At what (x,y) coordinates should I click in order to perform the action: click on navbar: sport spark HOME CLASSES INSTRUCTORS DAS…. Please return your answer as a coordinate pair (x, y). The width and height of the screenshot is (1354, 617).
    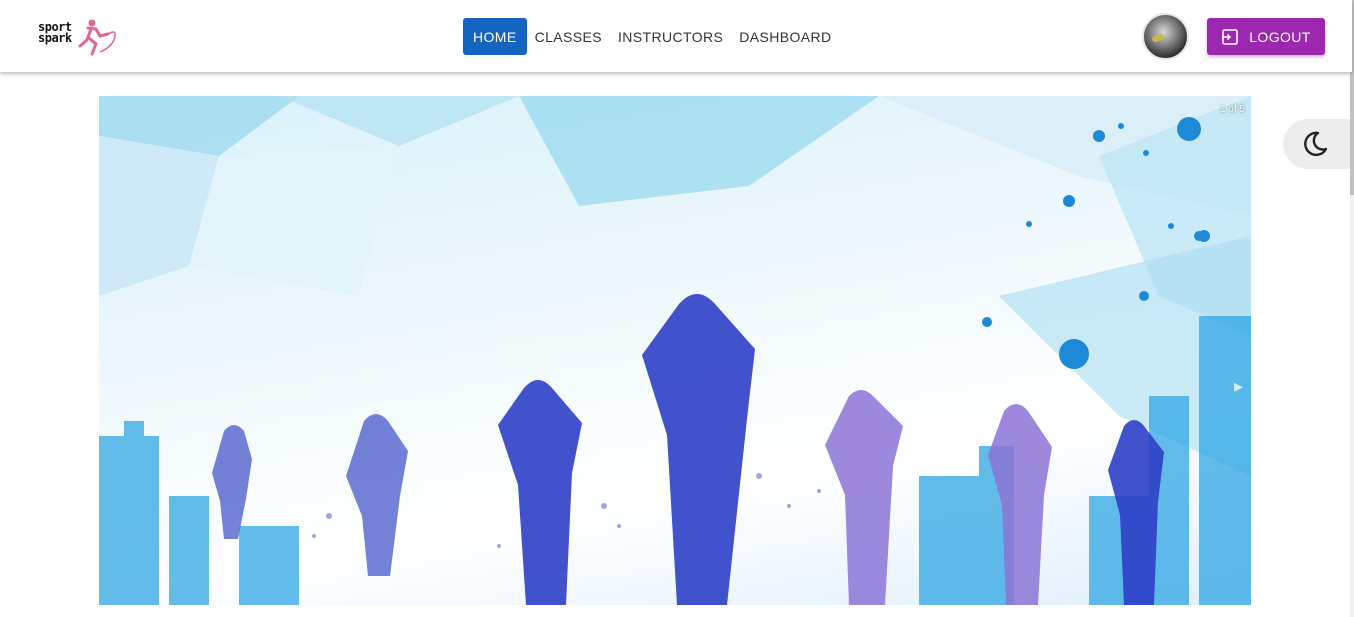
    Looking at the image, I should click on (676, 36).